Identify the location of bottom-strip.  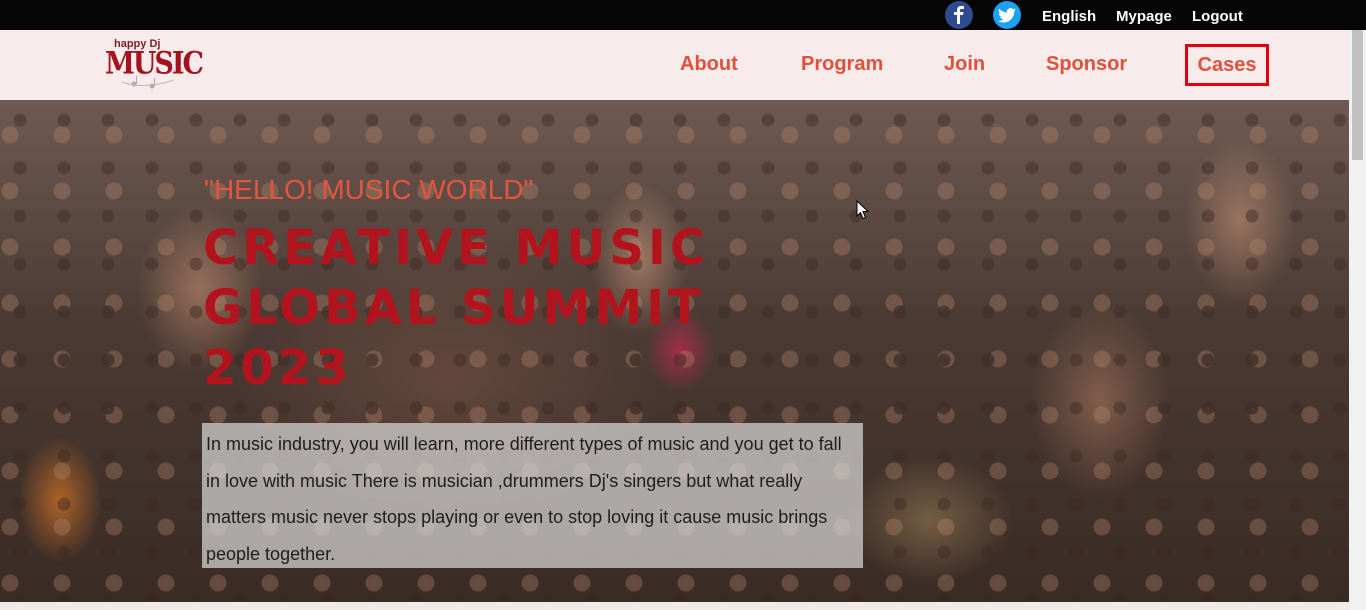
(674, 606).